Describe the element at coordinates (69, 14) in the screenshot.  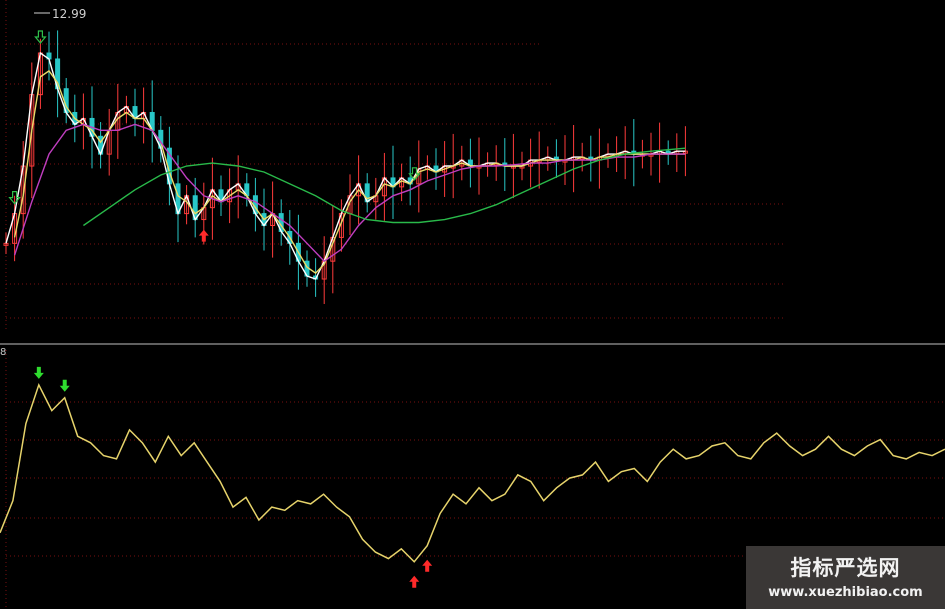
I see `max-price-label: 12.99` at that location.